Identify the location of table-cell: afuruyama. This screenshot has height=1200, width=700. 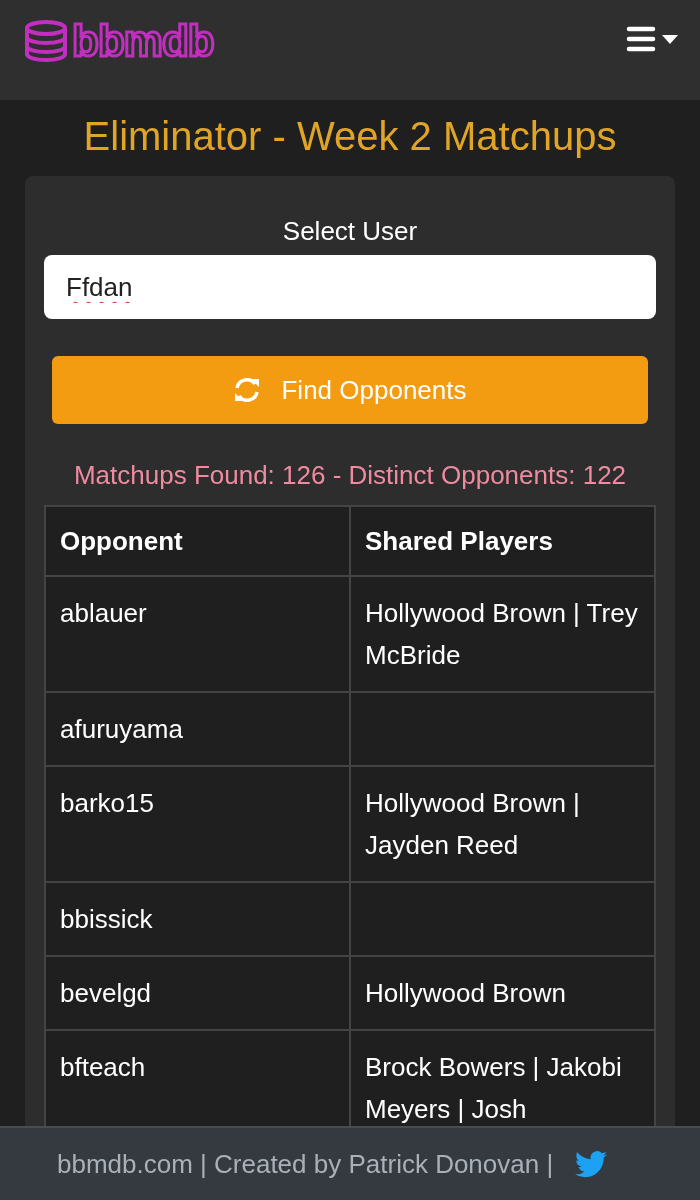
(197, 729).